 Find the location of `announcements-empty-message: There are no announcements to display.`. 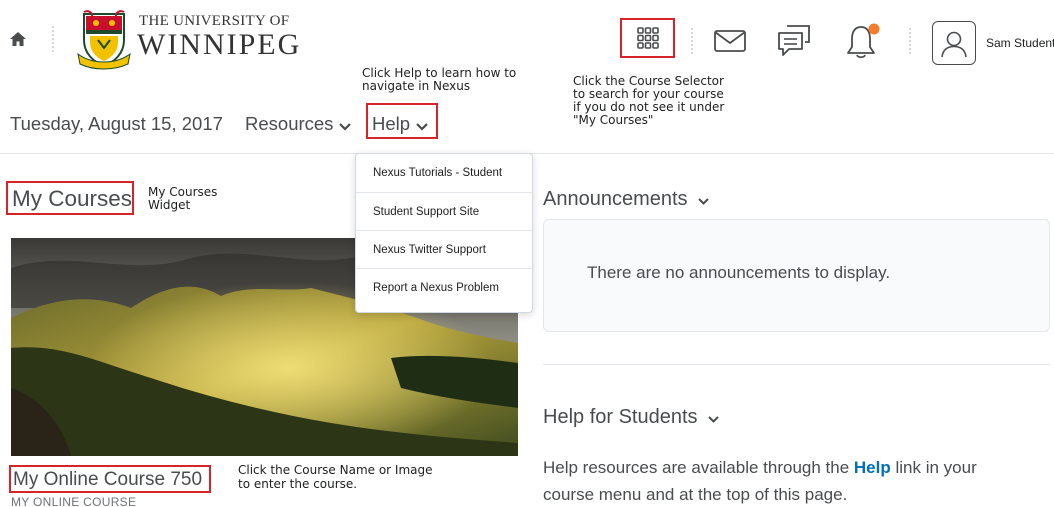

announcements-empty-message: There are no announcements to display. is located at coordinates (739, 272).